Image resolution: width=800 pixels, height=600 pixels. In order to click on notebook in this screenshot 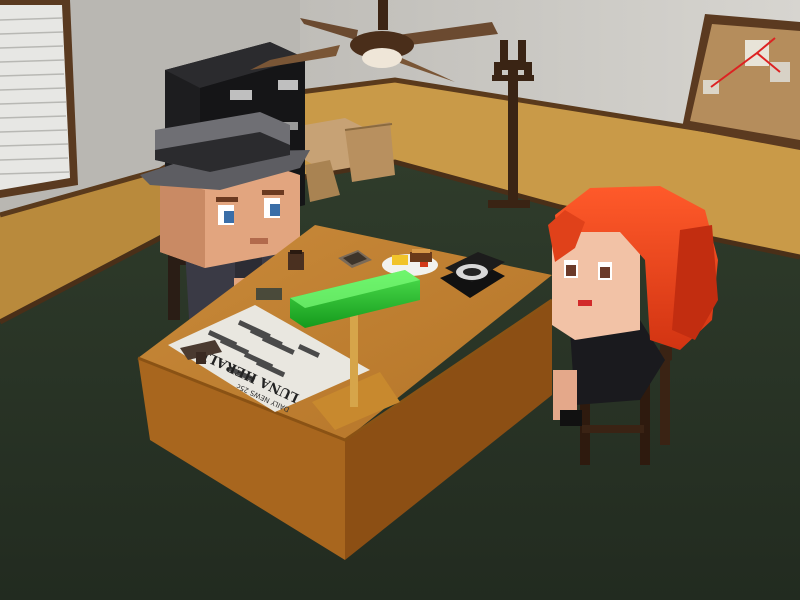, I will do `click(269, 294)`.